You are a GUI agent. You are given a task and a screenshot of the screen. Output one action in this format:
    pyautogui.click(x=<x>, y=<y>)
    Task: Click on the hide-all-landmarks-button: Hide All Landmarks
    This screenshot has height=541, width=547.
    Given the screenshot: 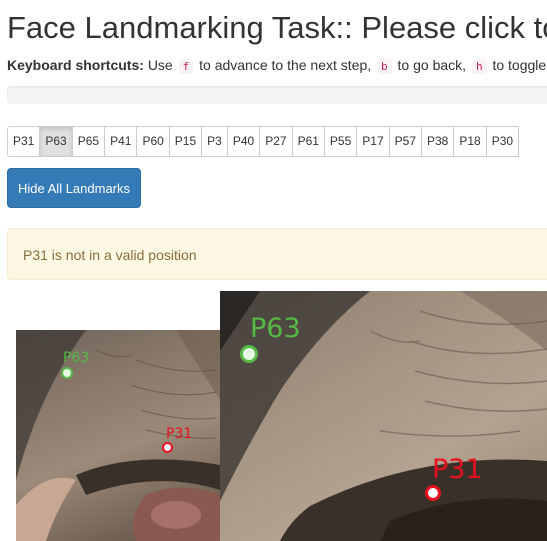 What is the action you would take?
    pyautogui.click(x=74, y=188)
    